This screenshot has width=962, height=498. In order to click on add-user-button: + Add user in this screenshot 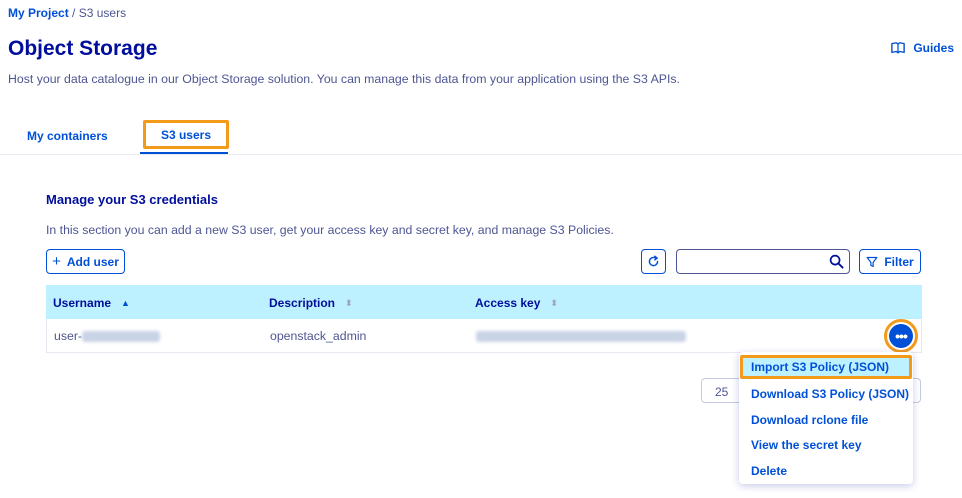, I will do `click(85, 261)`.